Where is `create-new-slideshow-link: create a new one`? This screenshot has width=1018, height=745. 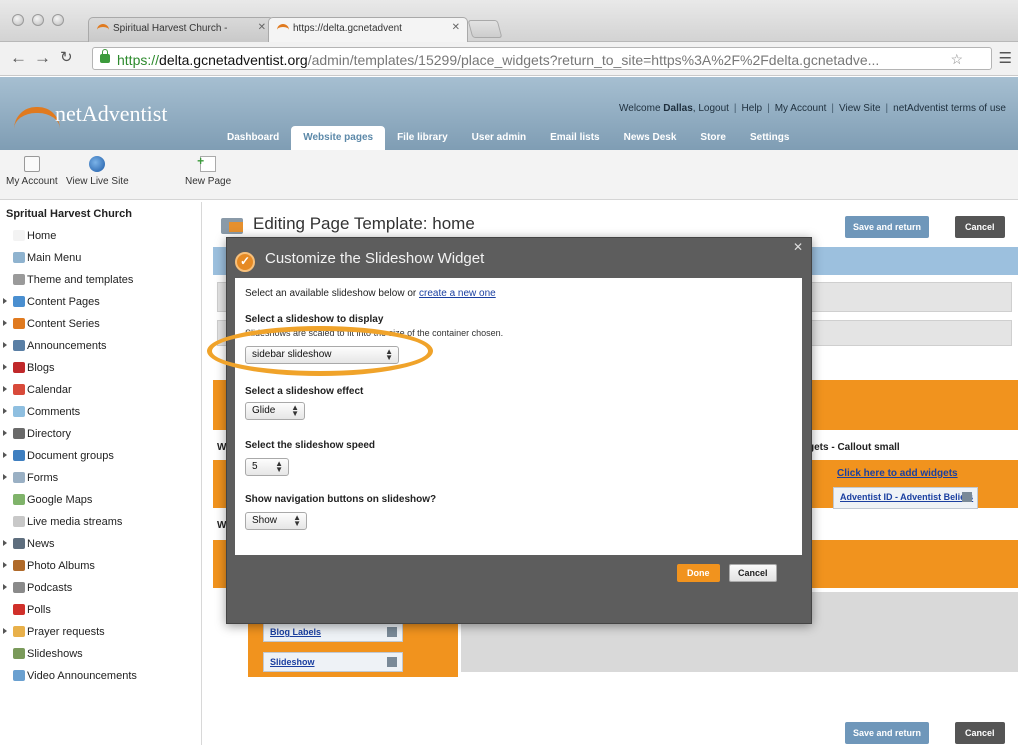
create-new-slideshow-link: create a new one is located at coordinates (457, 293).